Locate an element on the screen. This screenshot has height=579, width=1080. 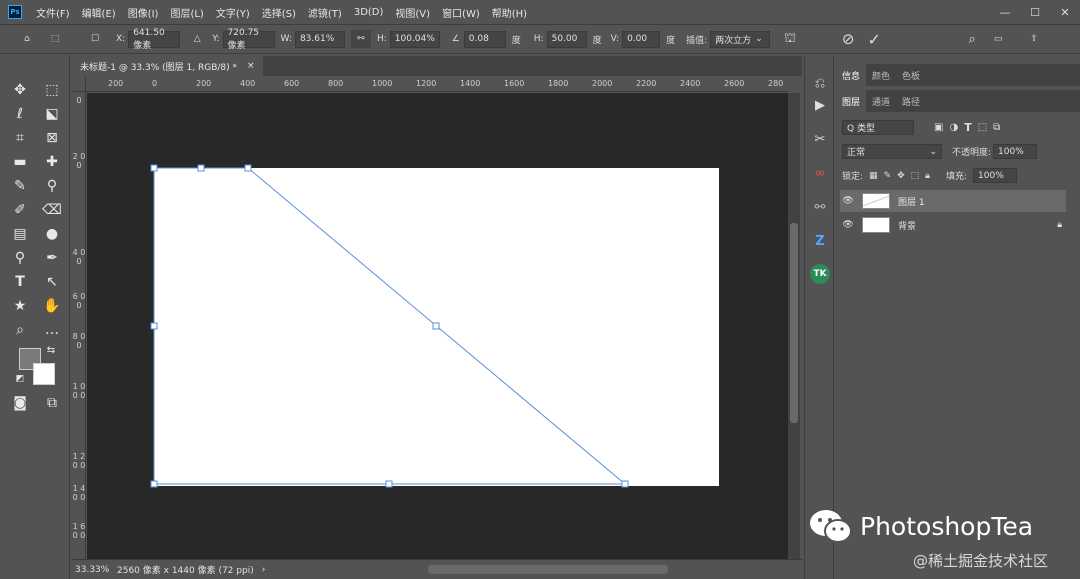
lock-pixels-icon: ▦ is located at coordinates (873, 176).